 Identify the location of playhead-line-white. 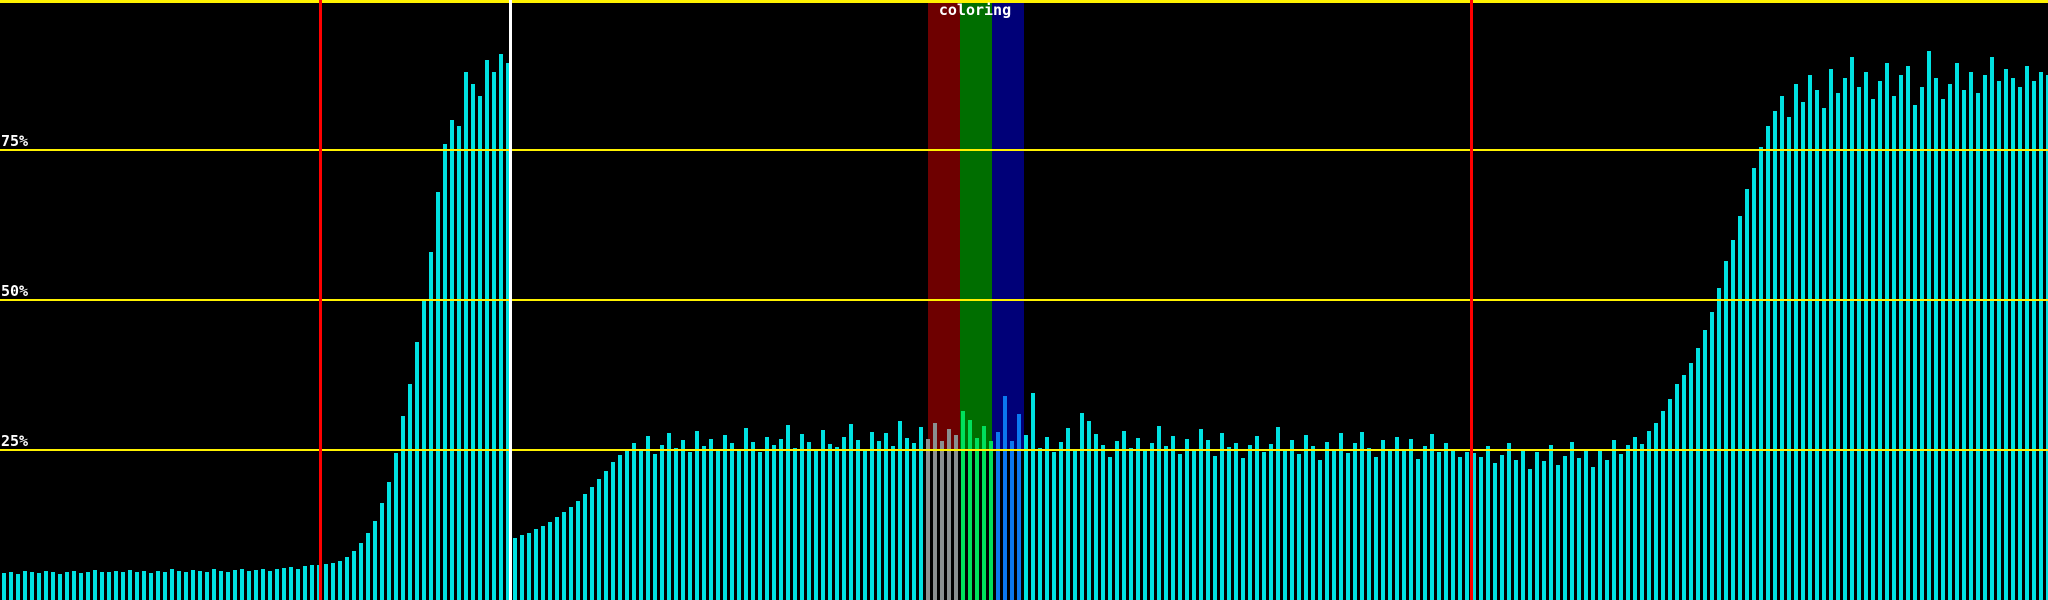
(510, 300).